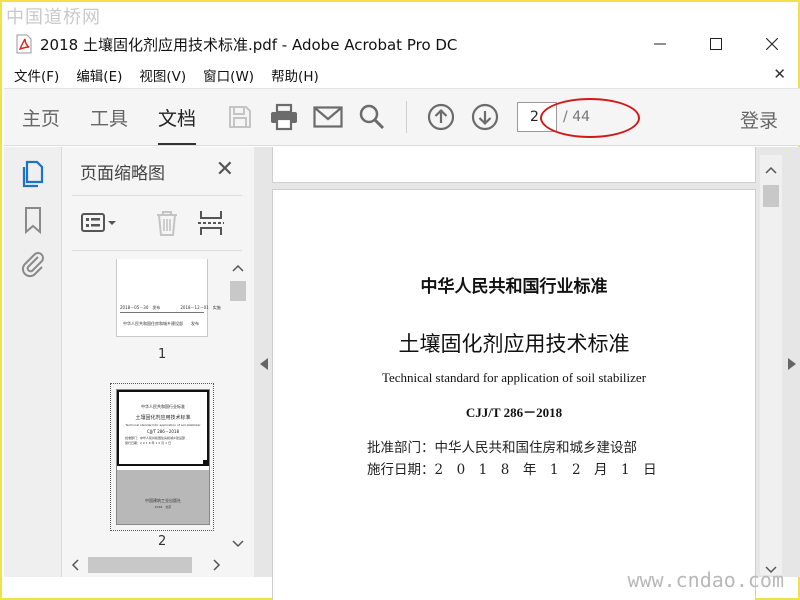 The height and width of the screenshot is (600, 800). Describe the element at coordinates (206, 463) in the screenshot. I see `thumb2-resize-handle` at that location.